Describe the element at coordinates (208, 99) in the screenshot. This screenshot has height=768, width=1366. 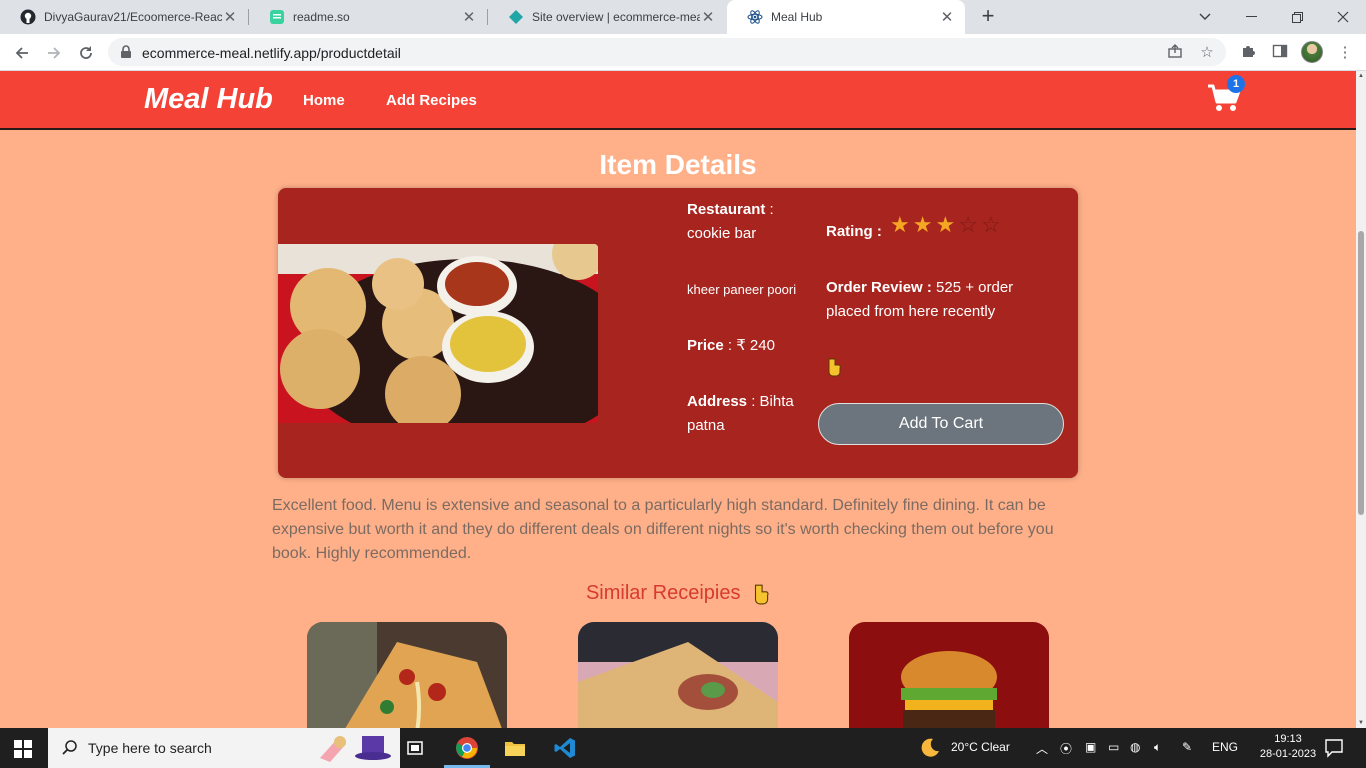
I see `brand-logo: Meal Hub` at that location.